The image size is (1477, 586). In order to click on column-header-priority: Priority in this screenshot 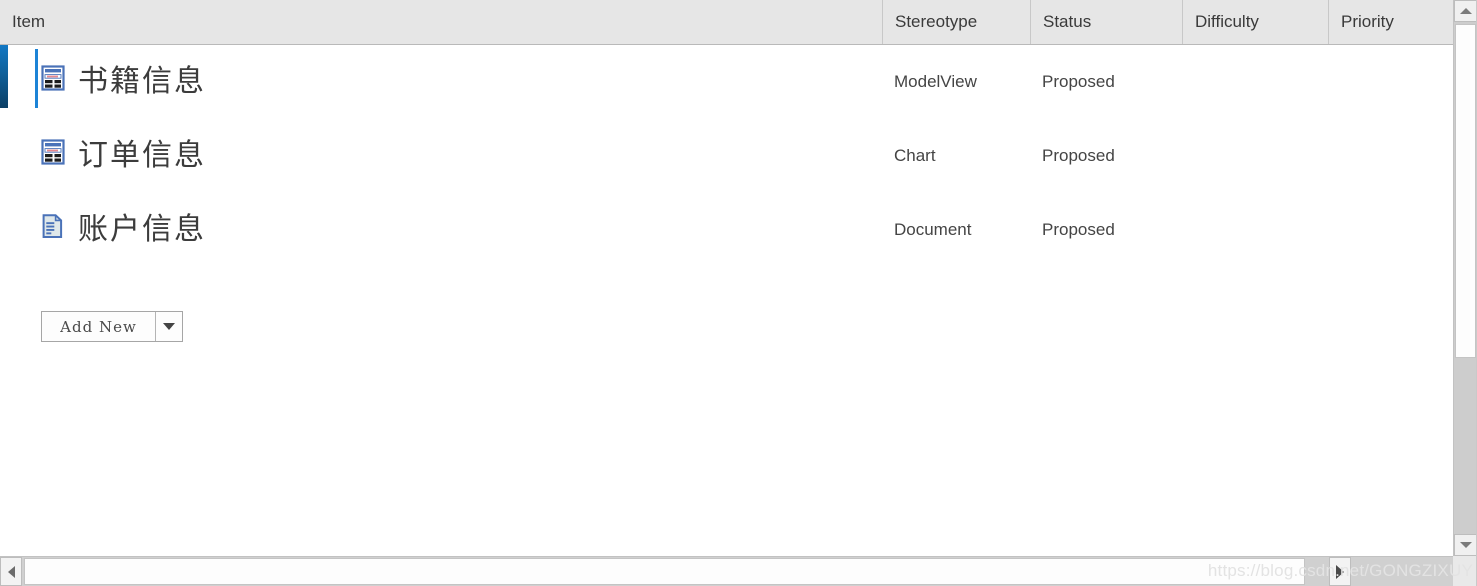, I will do `click(1390, 22)`.